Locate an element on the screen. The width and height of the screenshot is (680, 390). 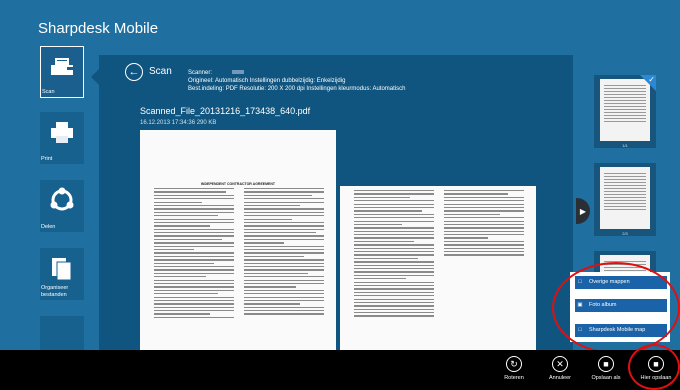
document-heading: INDEPENDENT CONTRACTOR AGREEMENT is located at coordinates (238, 184).